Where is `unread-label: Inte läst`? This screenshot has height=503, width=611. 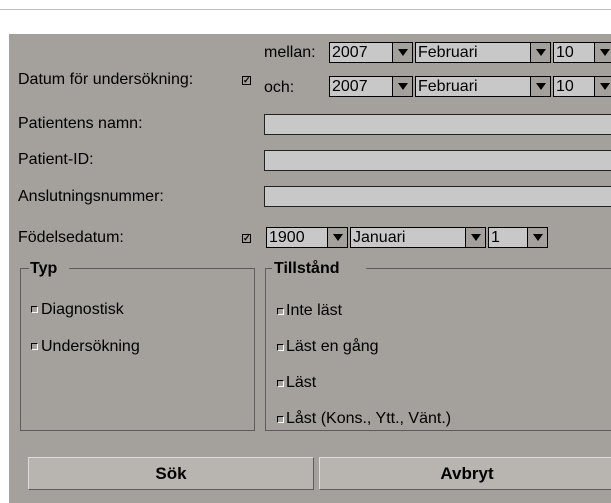 unread-label: Inte läst is located at coordinates (314, 310).